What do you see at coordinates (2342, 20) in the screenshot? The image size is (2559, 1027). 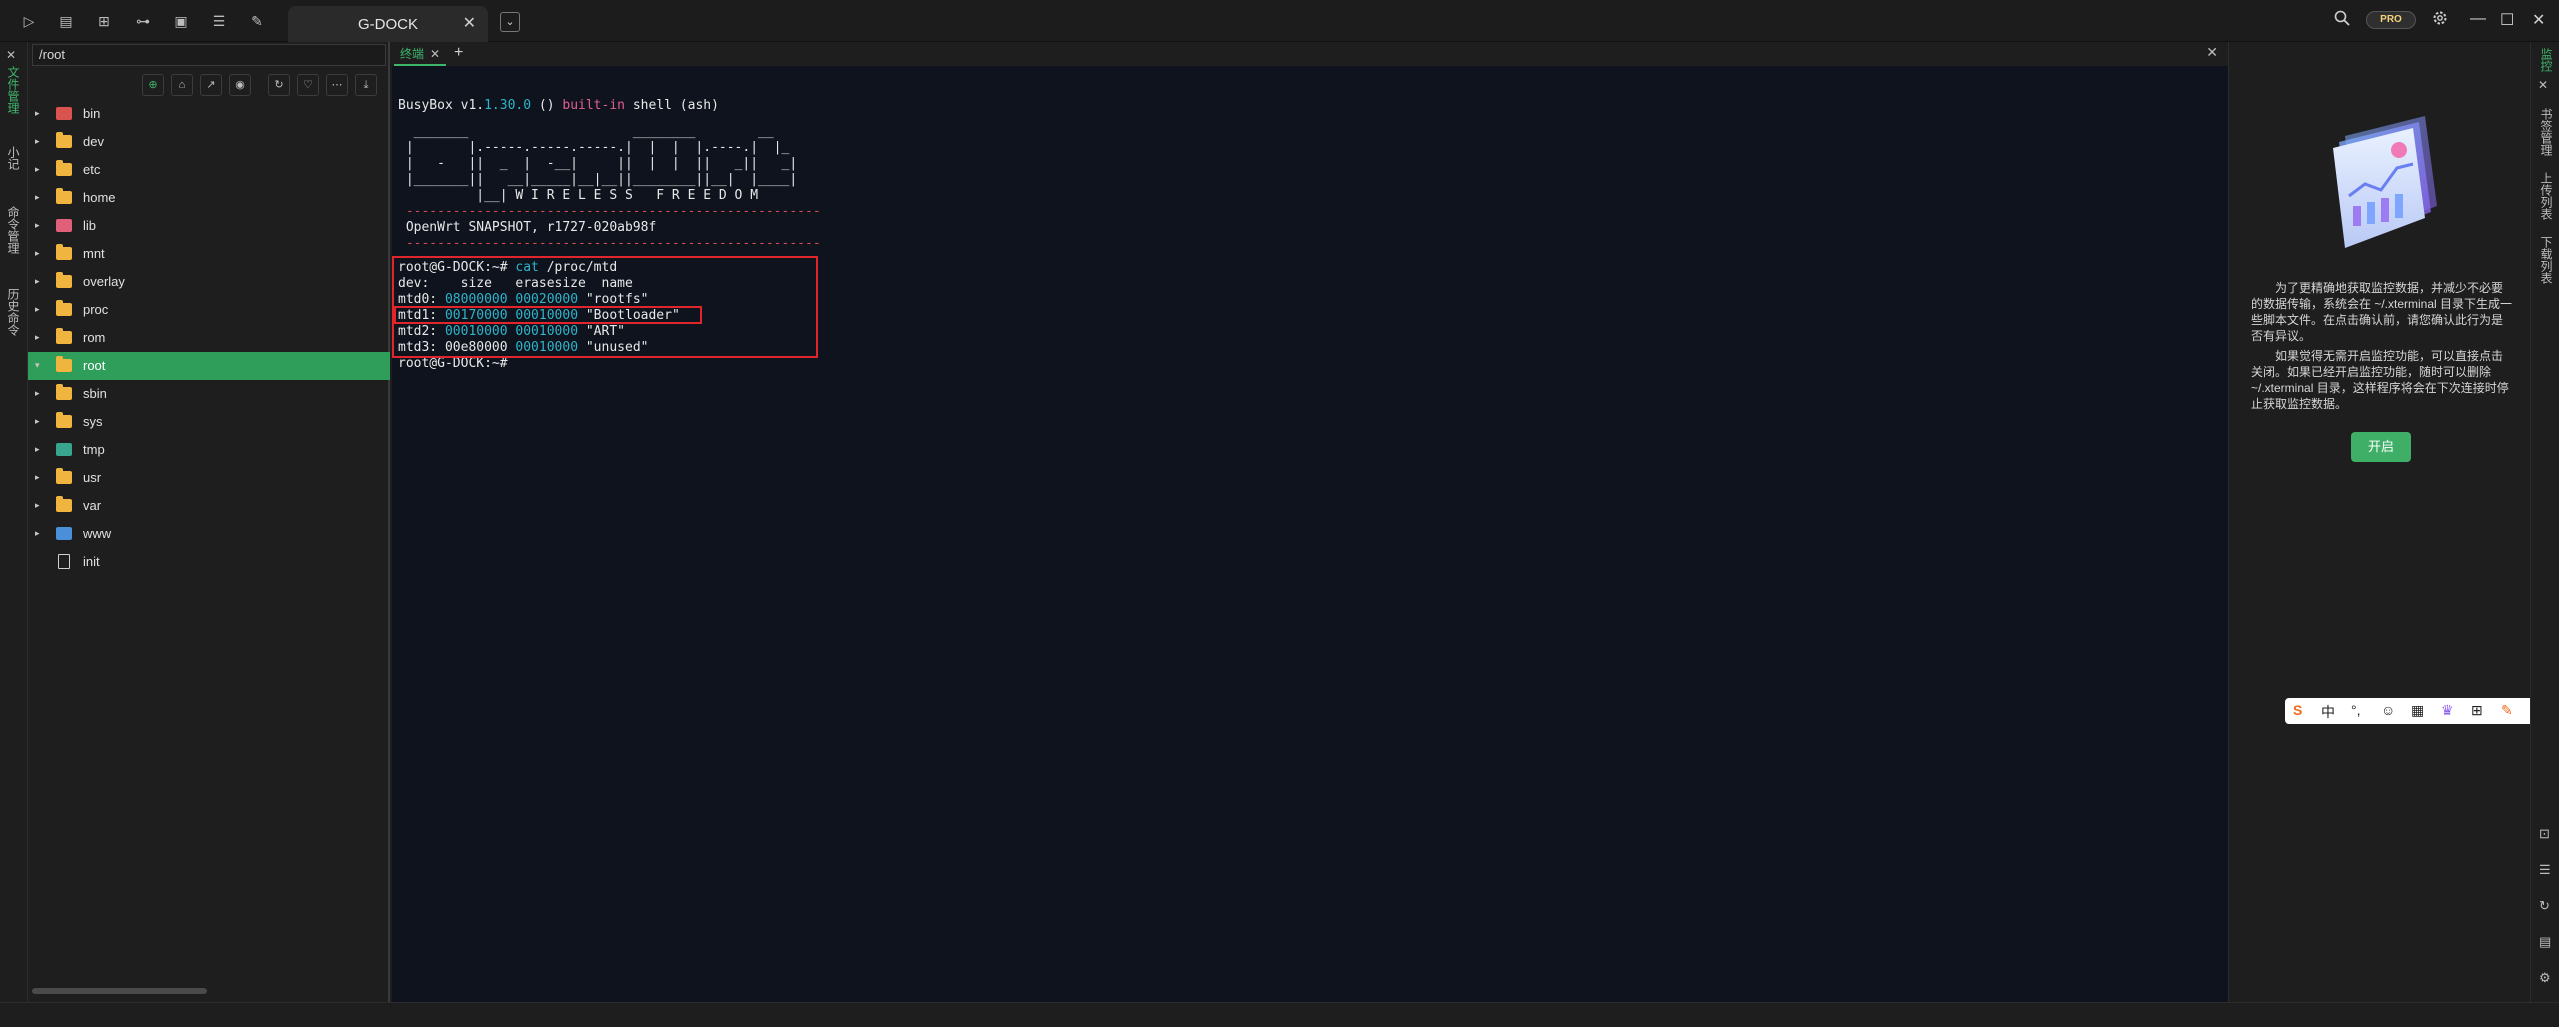 I see `search-icon` at bounding box center [2342, 20].